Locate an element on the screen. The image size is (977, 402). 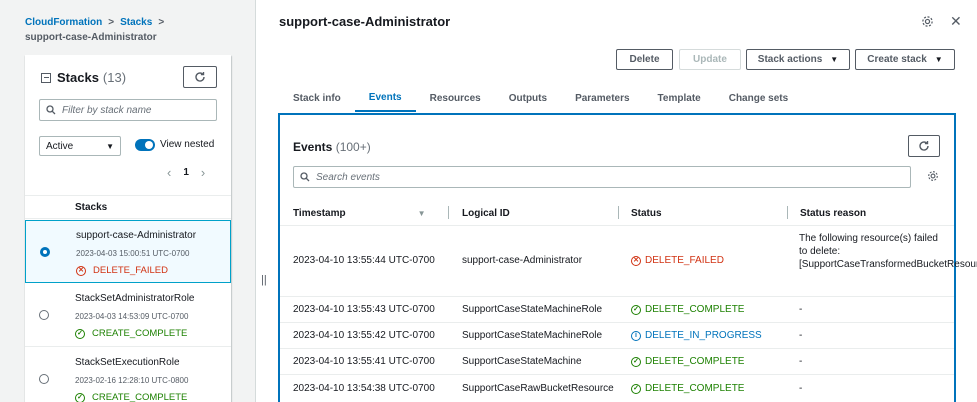
update-button-label: Update is located at coordinates (710, 59).